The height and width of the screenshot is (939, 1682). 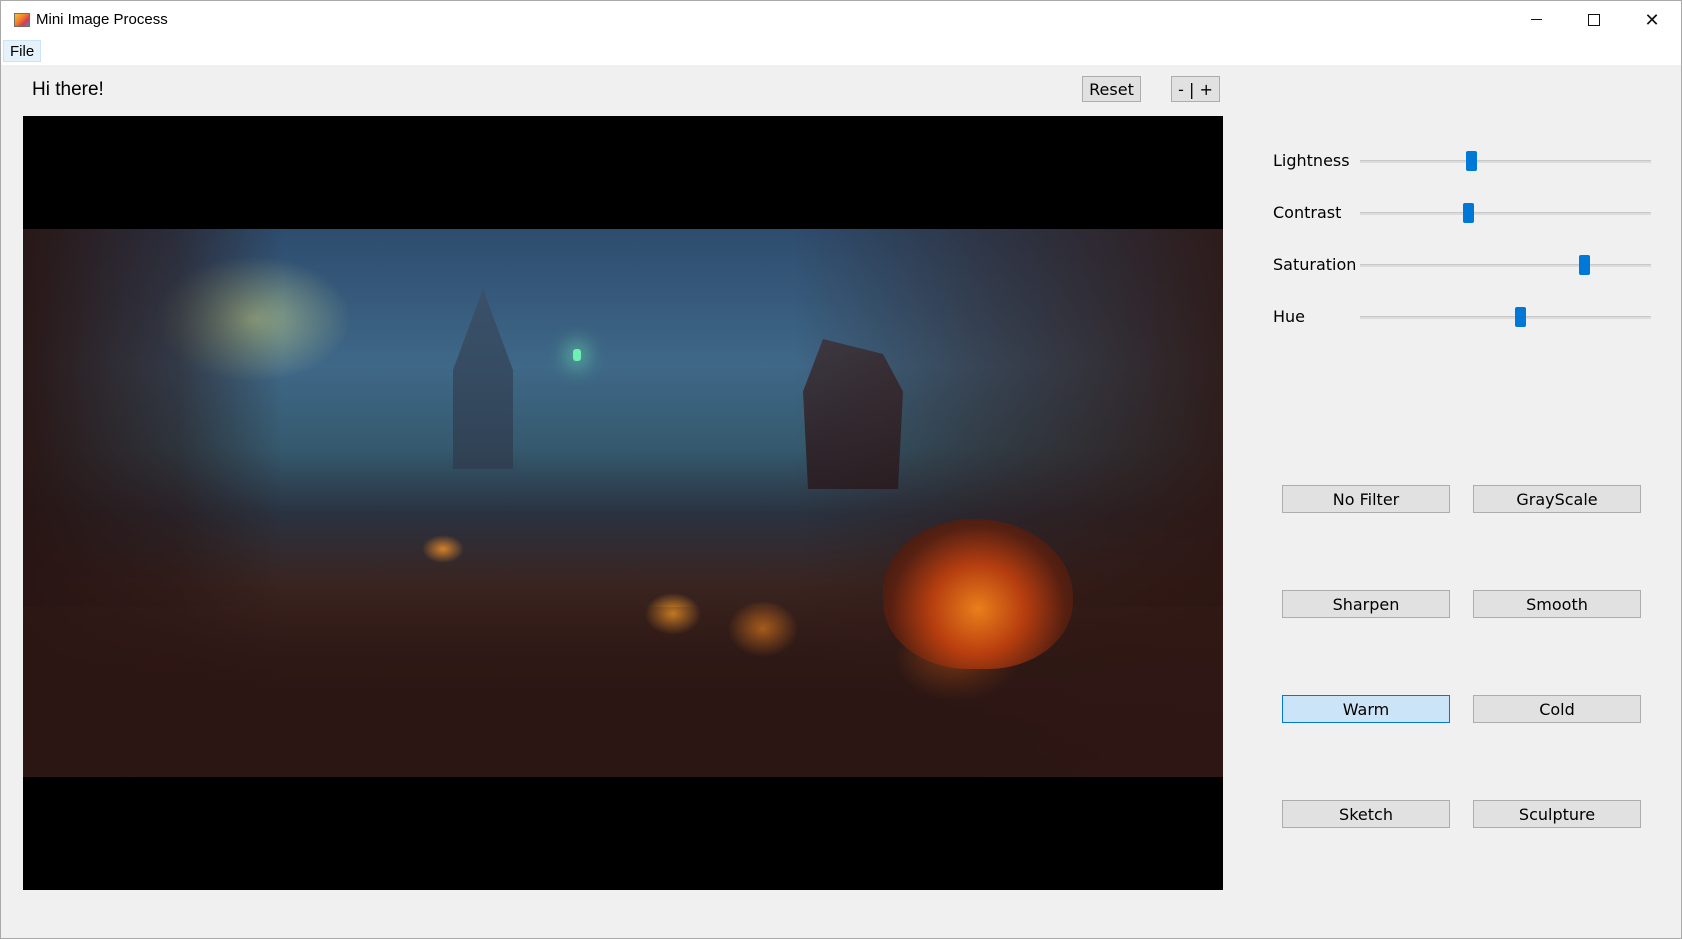 What do you see at coordinates (1307, 212) in the screenshot?
I see `contrast-label: Contrast` at bounding box center [1307, 212].